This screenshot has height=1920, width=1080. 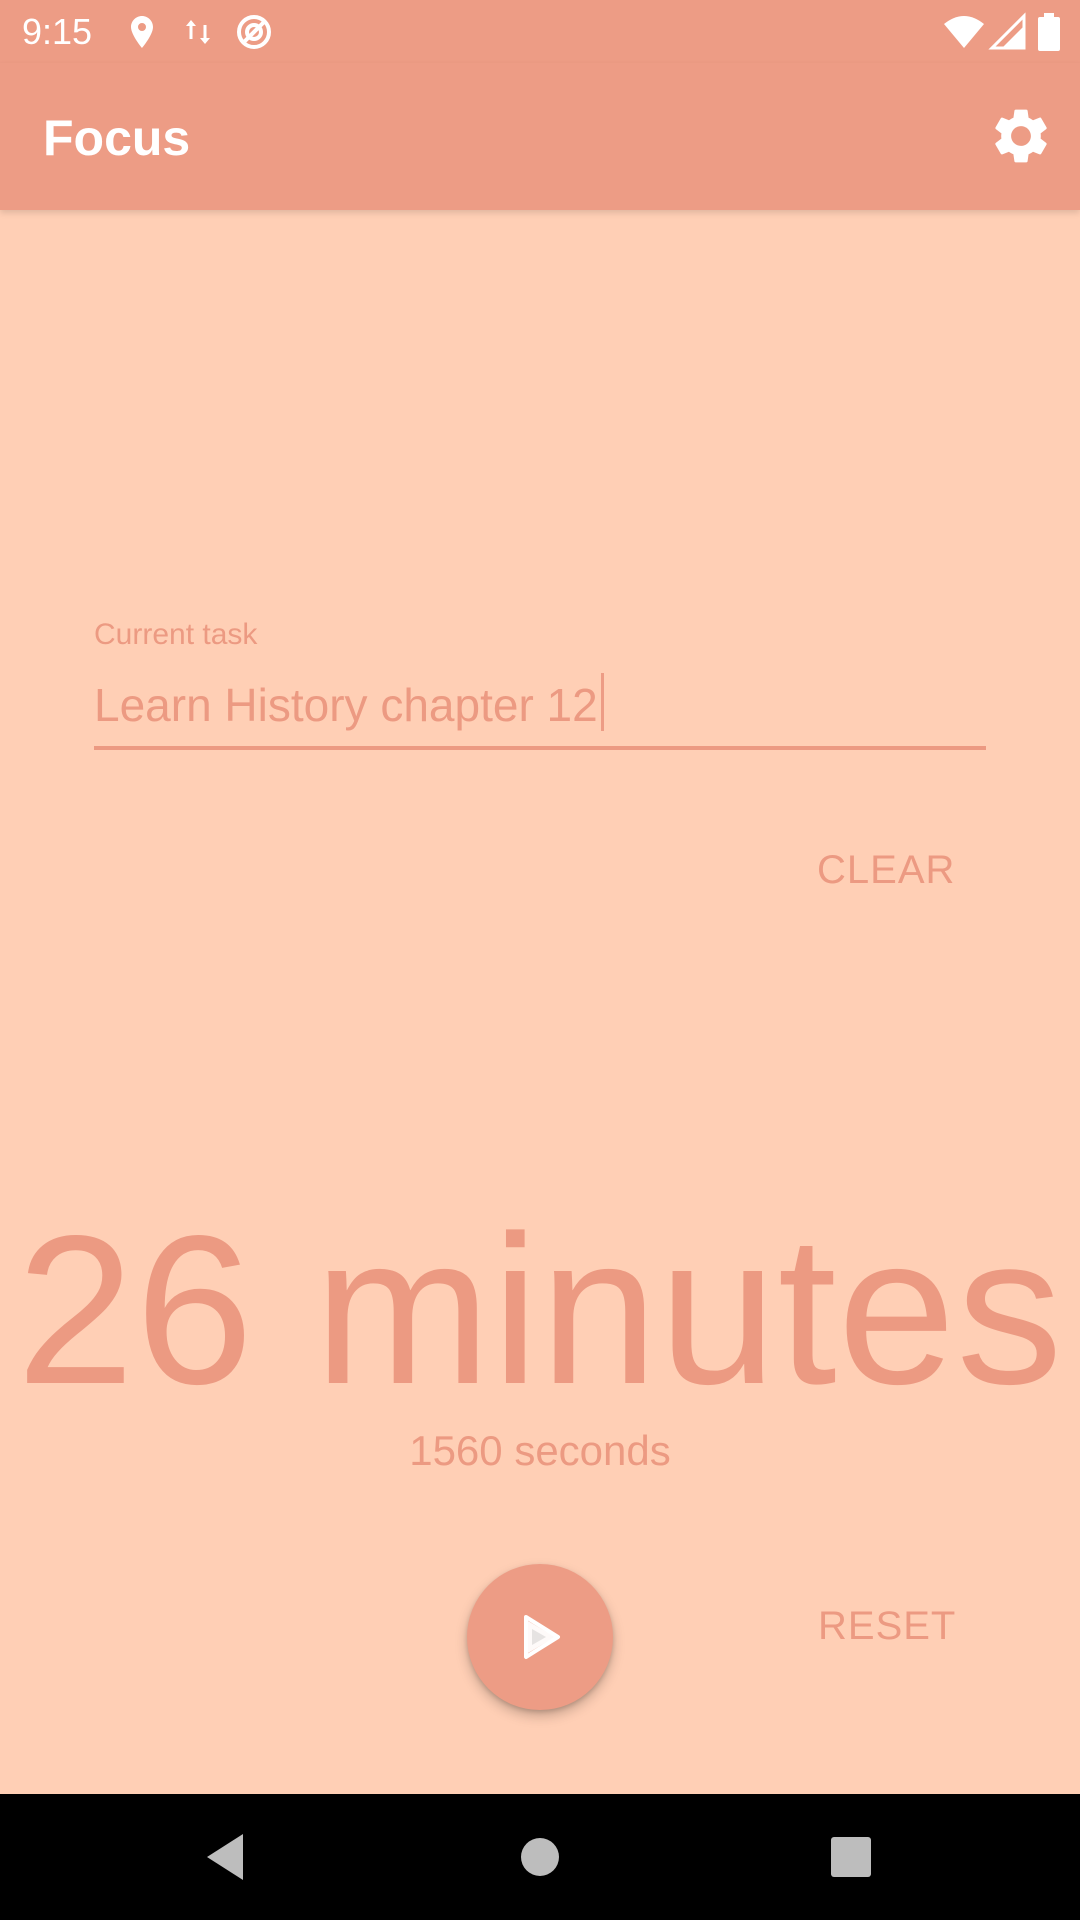 What do you see at coordinates (1007, 31) in the screenshot?
I see `cell-signal-icon` at bounding box center [1007, 31].